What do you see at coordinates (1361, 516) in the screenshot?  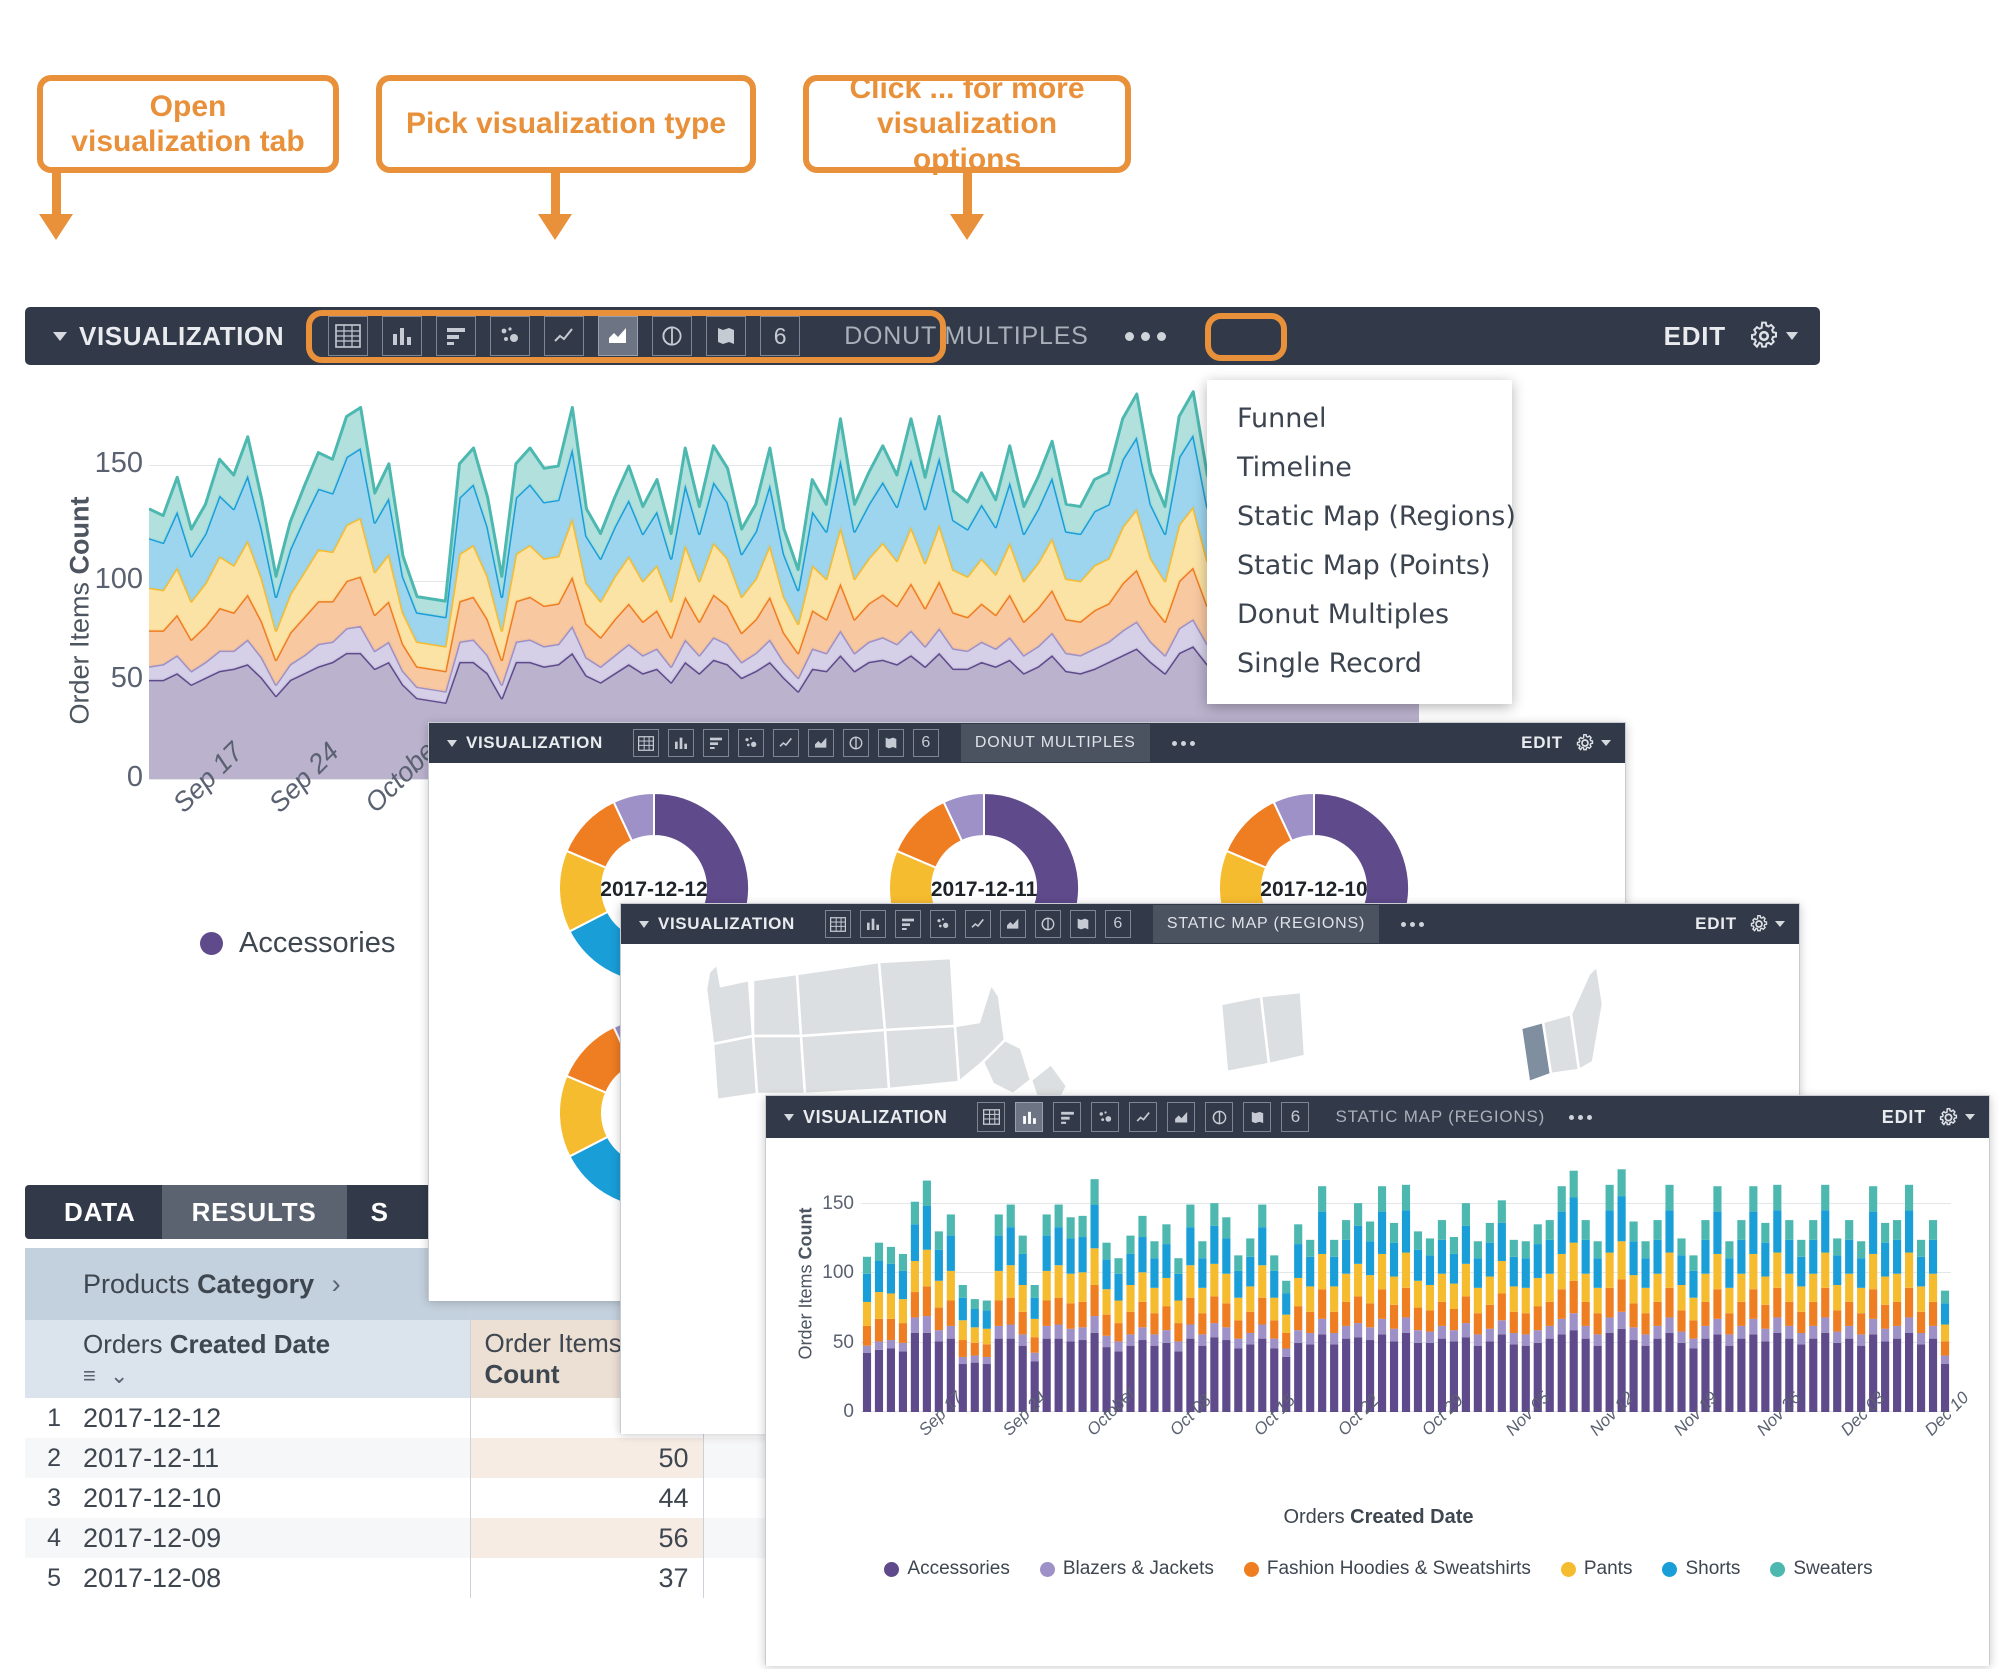 I see `menu-item-static-map-regions: Static Map (Regions)` at bounding box center [1361, 516].